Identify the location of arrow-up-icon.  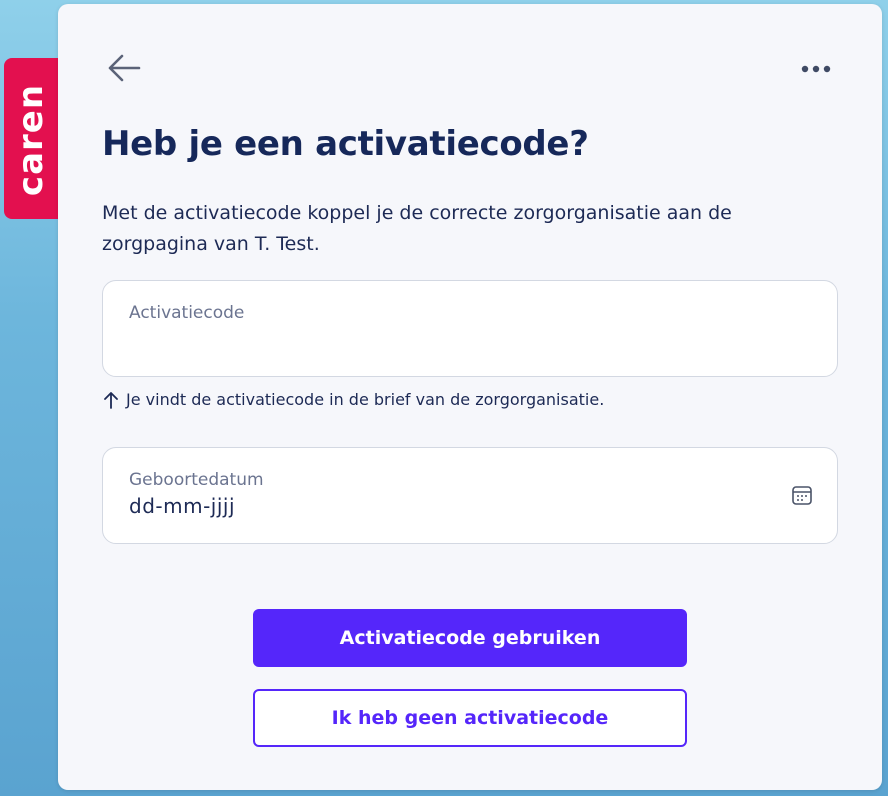
(111, 400).